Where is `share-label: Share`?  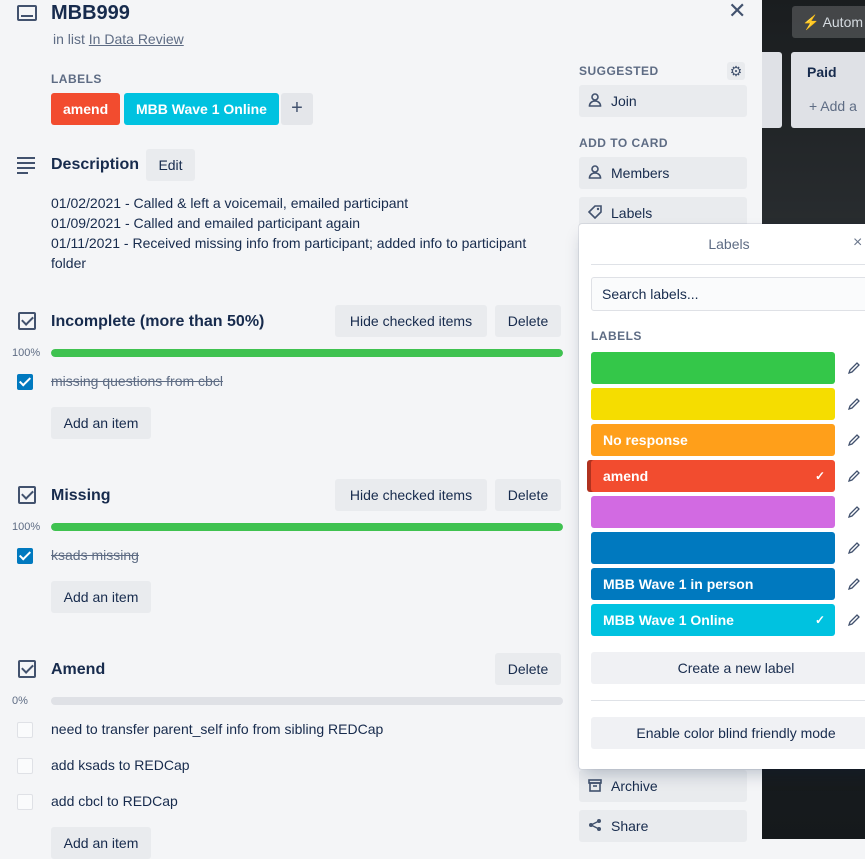
share-label: Share is located at coordinates (630, 826).